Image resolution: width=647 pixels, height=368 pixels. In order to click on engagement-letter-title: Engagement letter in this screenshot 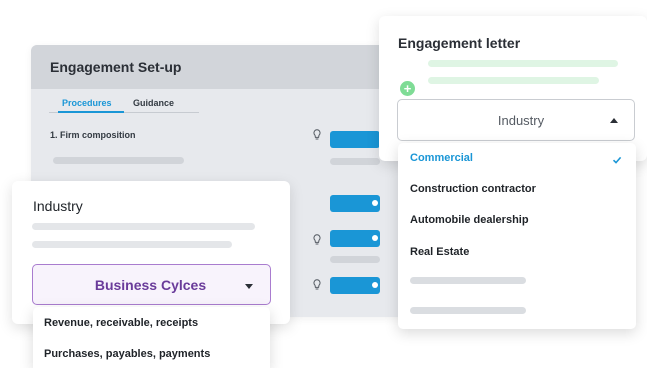, I will do `click(459, 43)`.